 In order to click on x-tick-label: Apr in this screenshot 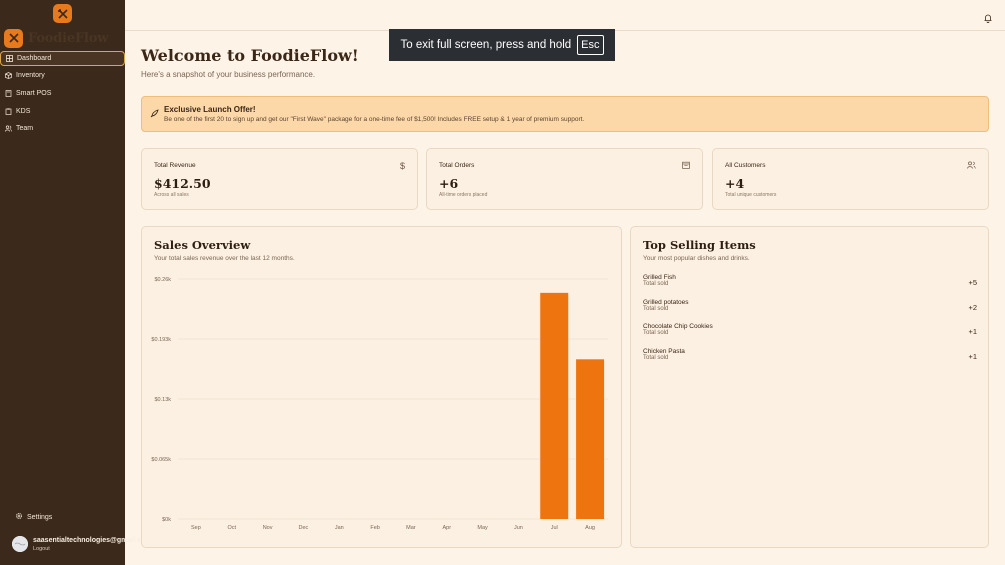, I will do `click(446, 528)`.